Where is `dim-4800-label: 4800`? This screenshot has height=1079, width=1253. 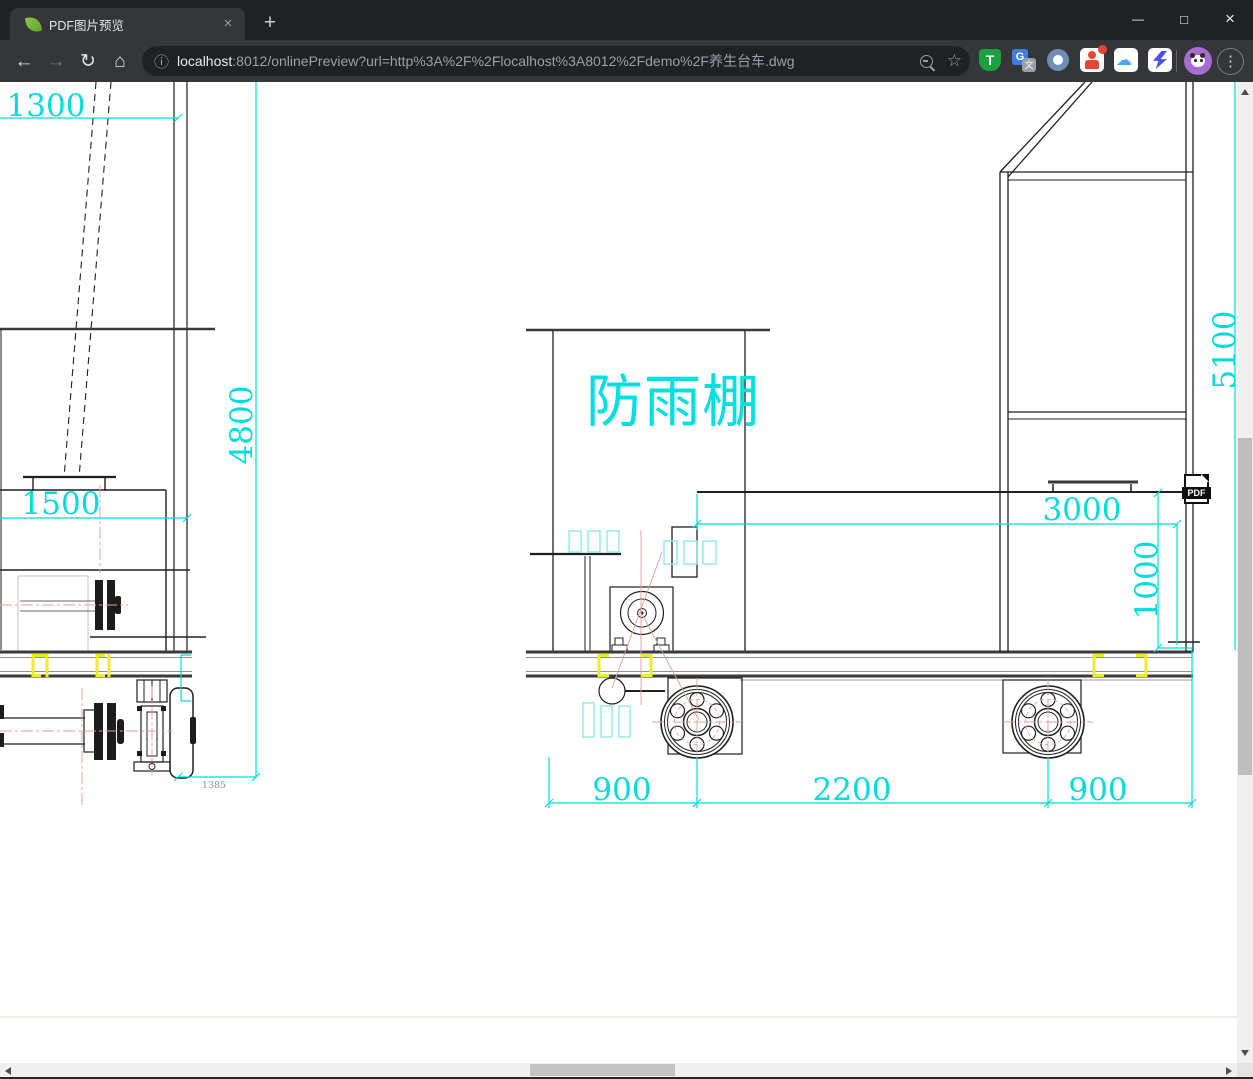
dim-4800-label: 4800 is located at coordinates (242, 425).